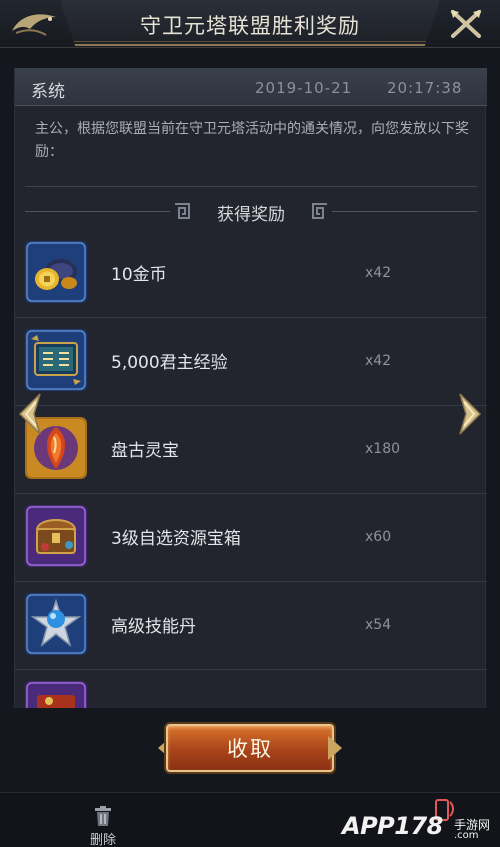  What do you see at coordinates (176, 539) in the screenshot?
I see `reward-name: 3级自选资源宝箱` at bounding box center [176, 539].